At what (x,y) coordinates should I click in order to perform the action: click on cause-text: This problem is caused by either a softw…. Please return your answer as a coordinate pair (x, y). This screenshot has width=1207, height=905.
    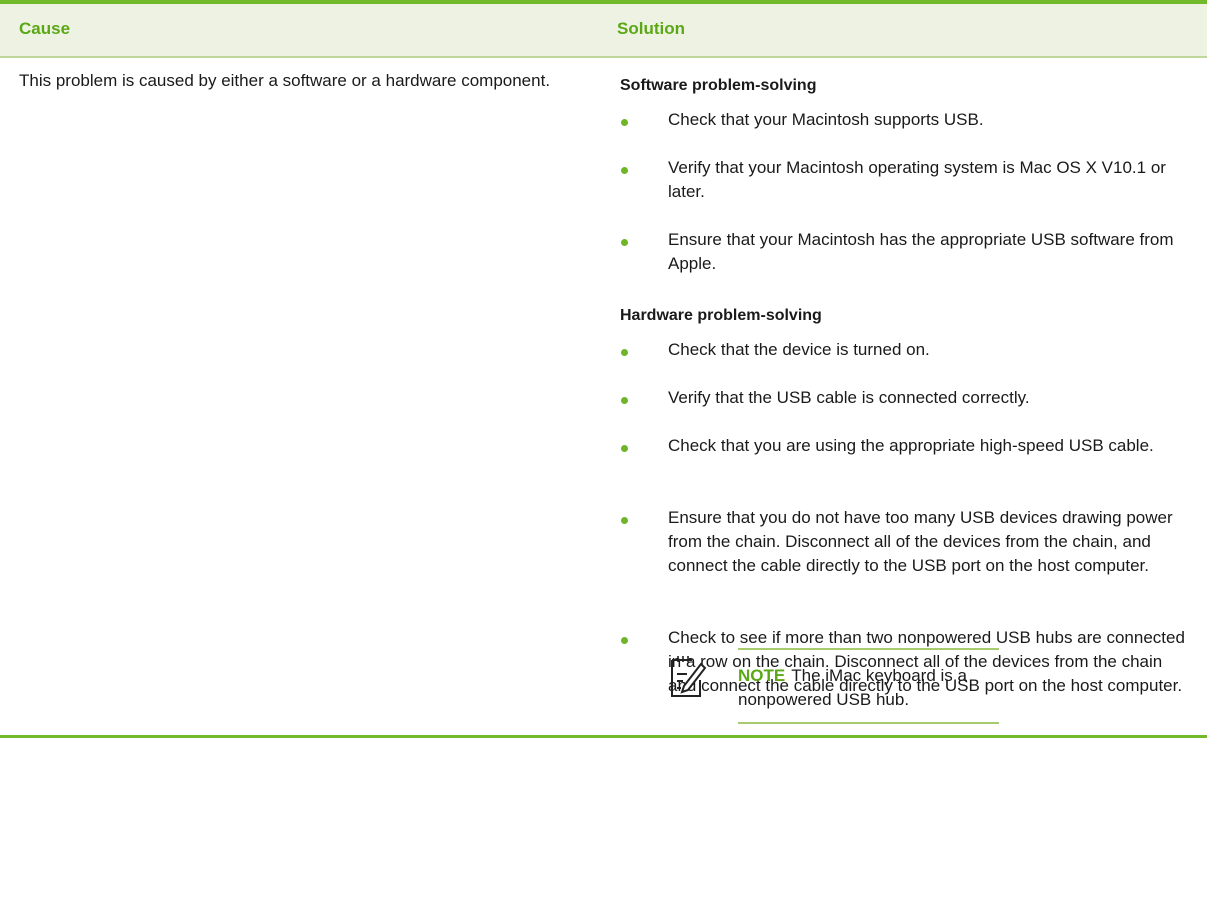
    Looking at the image, I should click on (285, 80).